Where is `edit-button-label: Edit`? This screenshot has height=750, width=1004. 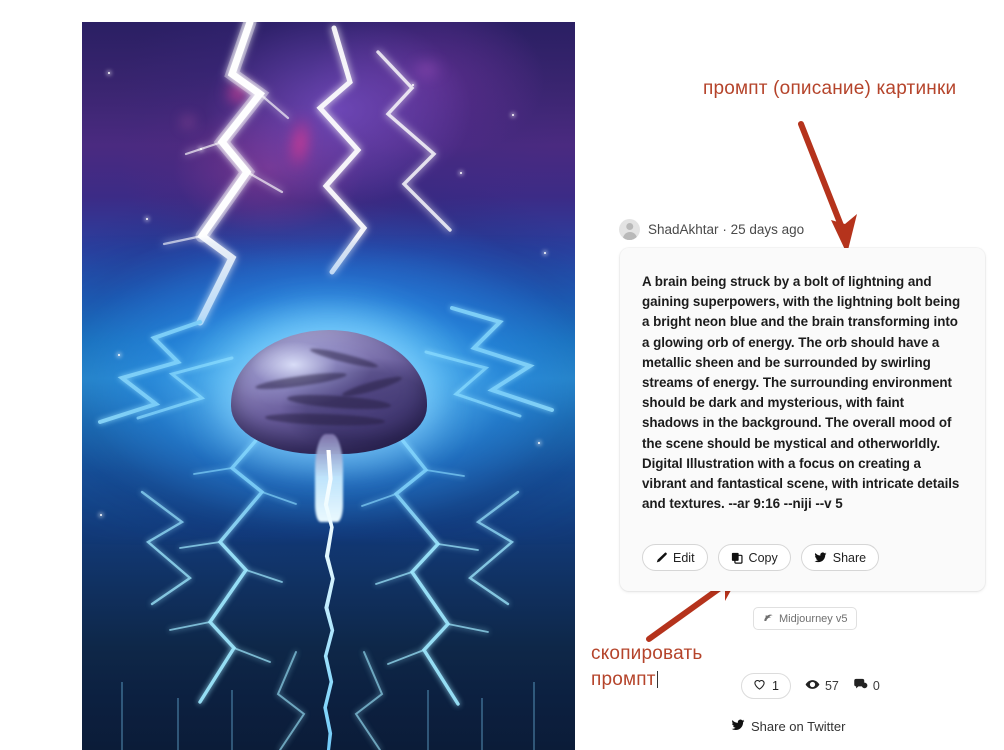 edit-button-label: Edit is located at coordinates (684, 557).